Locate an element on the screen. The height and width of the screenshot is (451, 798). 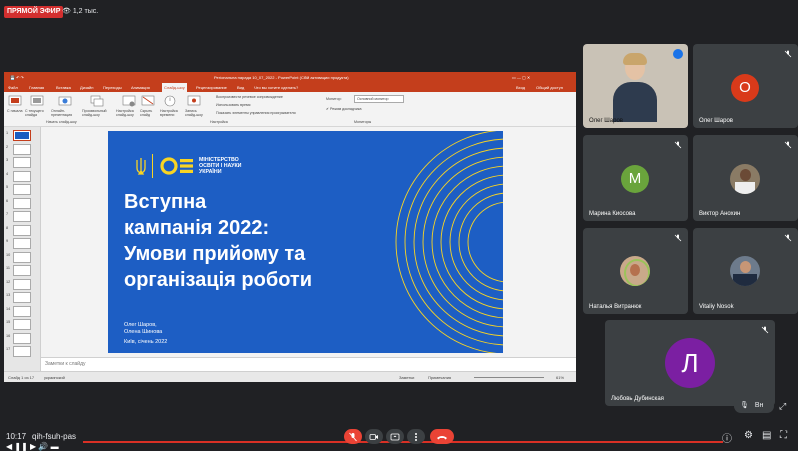
slide-thumbnail: 3 is located at coordinates (22, 162).